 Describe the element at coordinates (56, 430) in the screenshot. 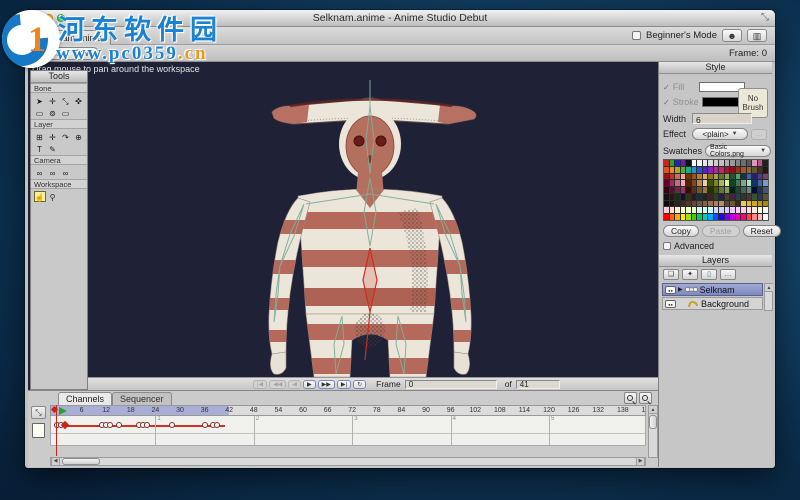

I see `playhead-line` at that location.